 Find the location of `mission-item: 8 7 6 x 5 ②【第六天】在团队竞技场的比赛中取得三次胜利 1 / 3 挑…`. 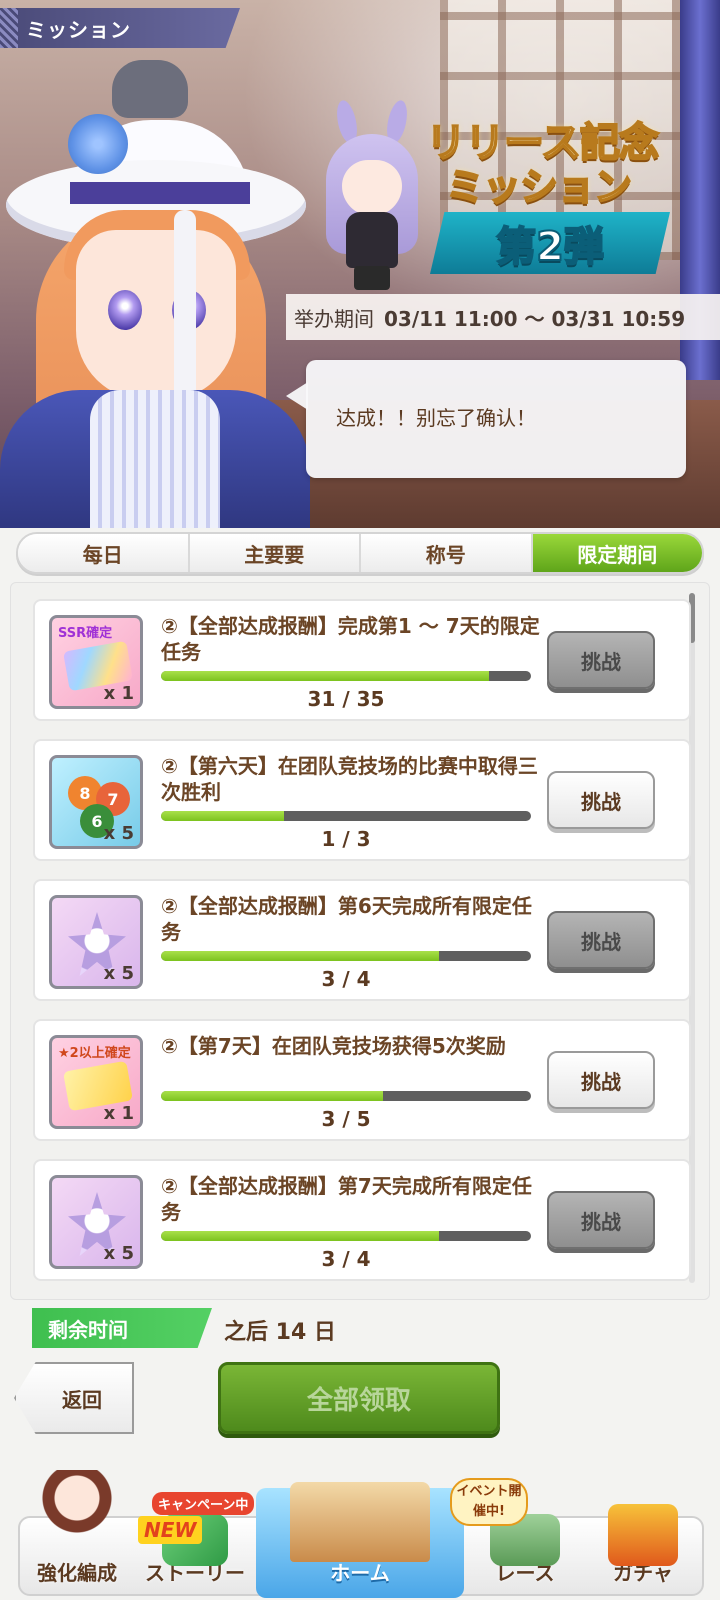

mission-item: 8 7 6 x 5 ②【第六天】在团队竞技场的比赛中取得三次胜利 1 / 3 挑… is located at coordinates (362, 800).